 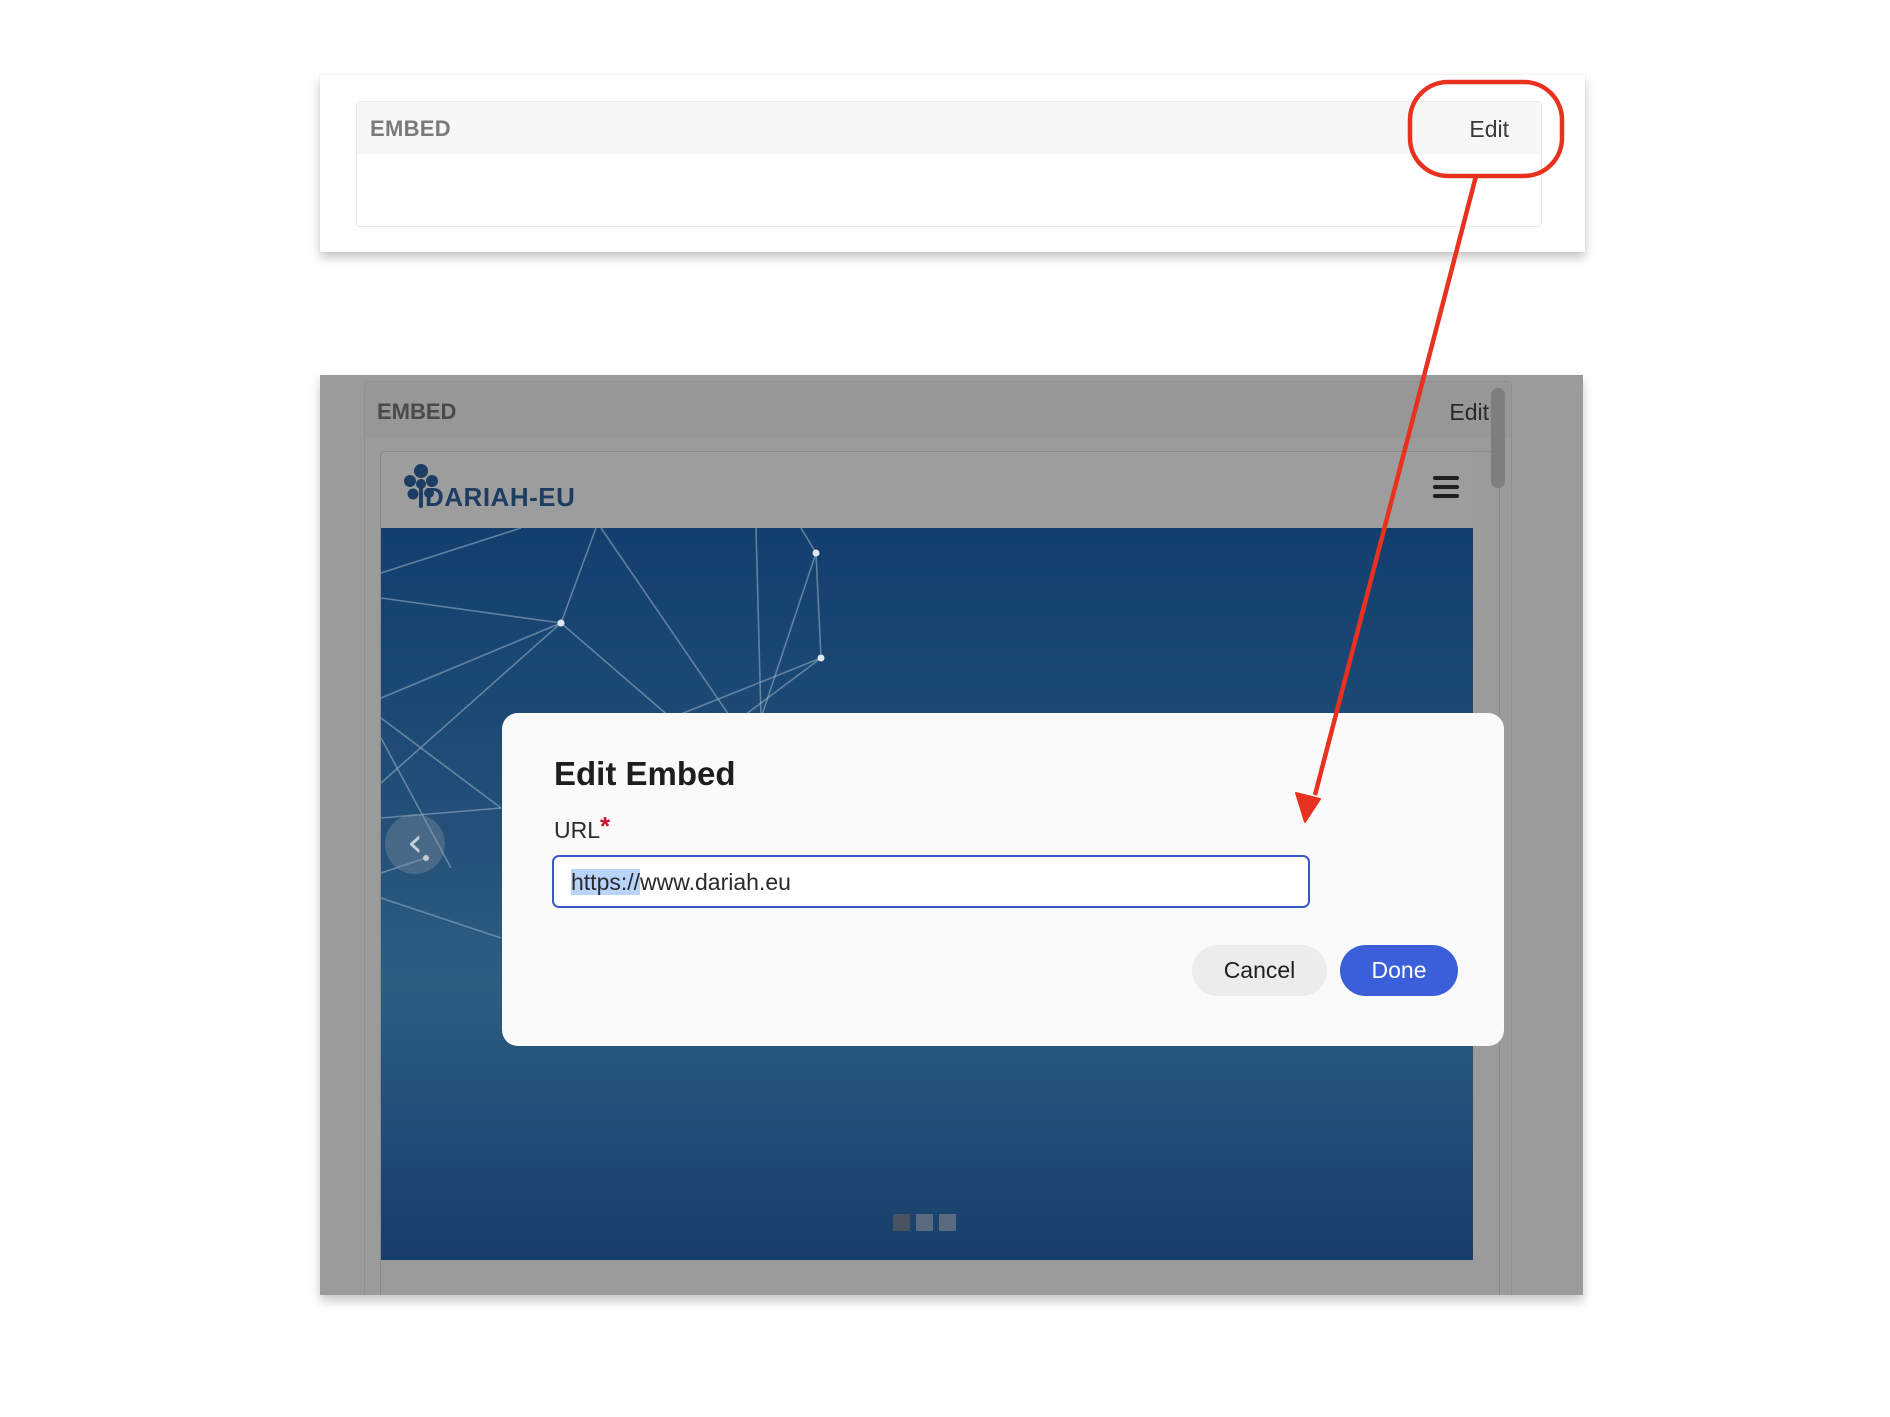 What do you see at coordinates (605, 826) in the screenshot?
I see `required-indicator: *` at bounding box center [605, 826].